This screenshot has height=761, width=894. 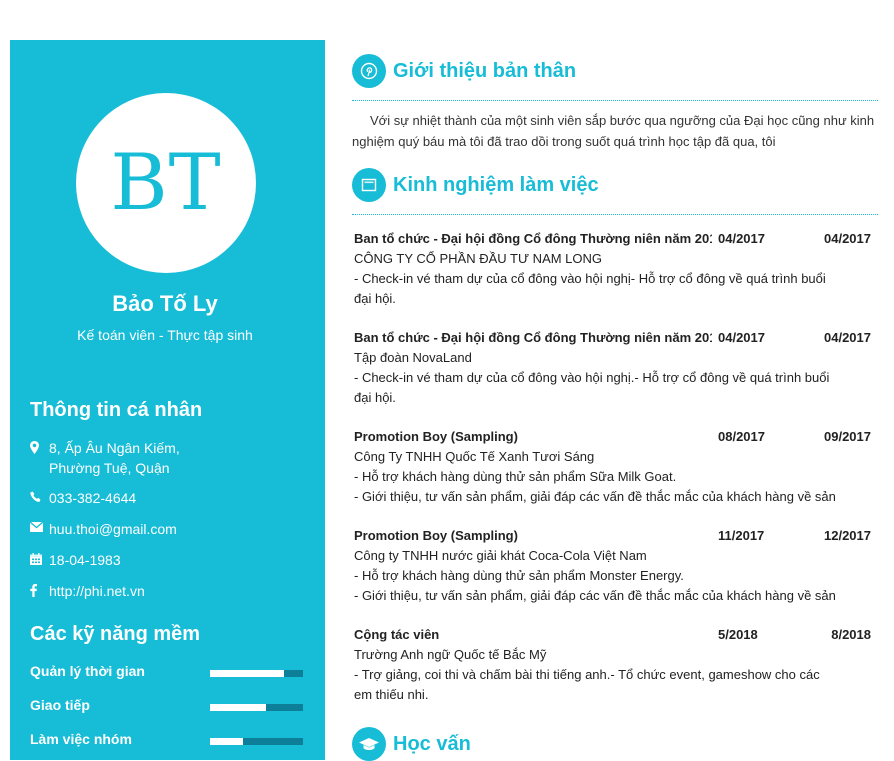 I want to click on birthday-row: 18-04-1983, so click(x=75, y=560).